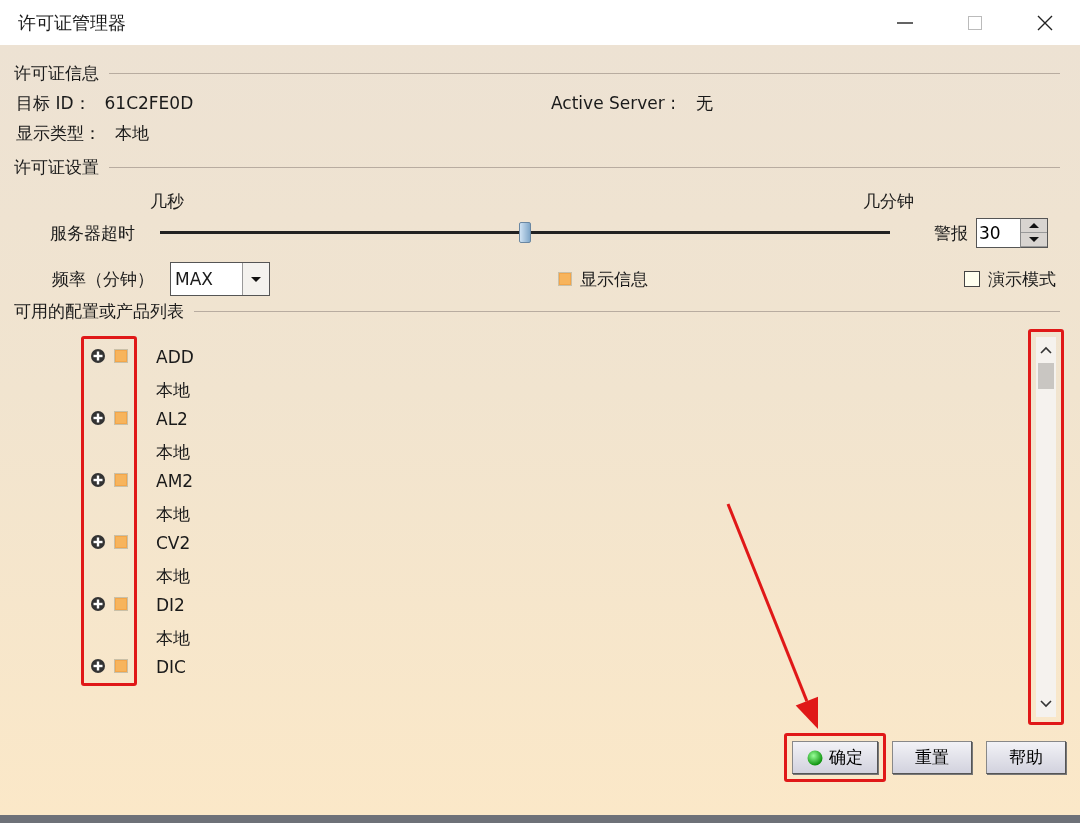 This screenshot has height=823, width=1080. I want to click on section-heading: 可用的配置或产品列表, so click(99, 311).